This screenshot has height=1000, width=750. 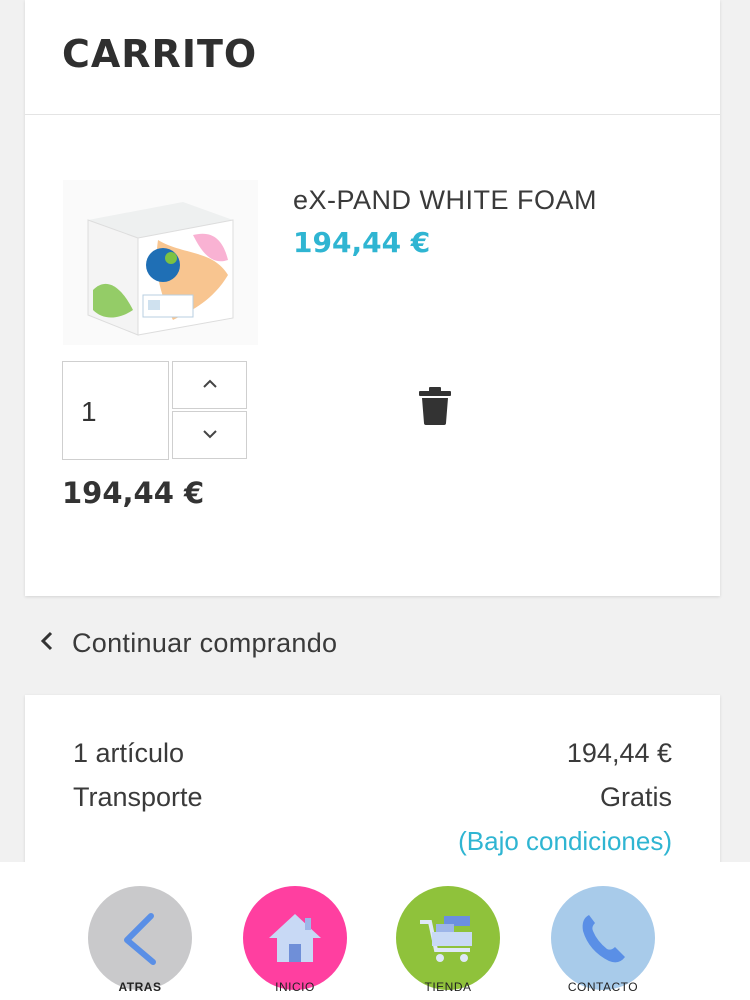 What do you see at coordinates (138, 797) in the screenshot?
I see `shipping-label: Transporte` at bounding box center [138, 797].